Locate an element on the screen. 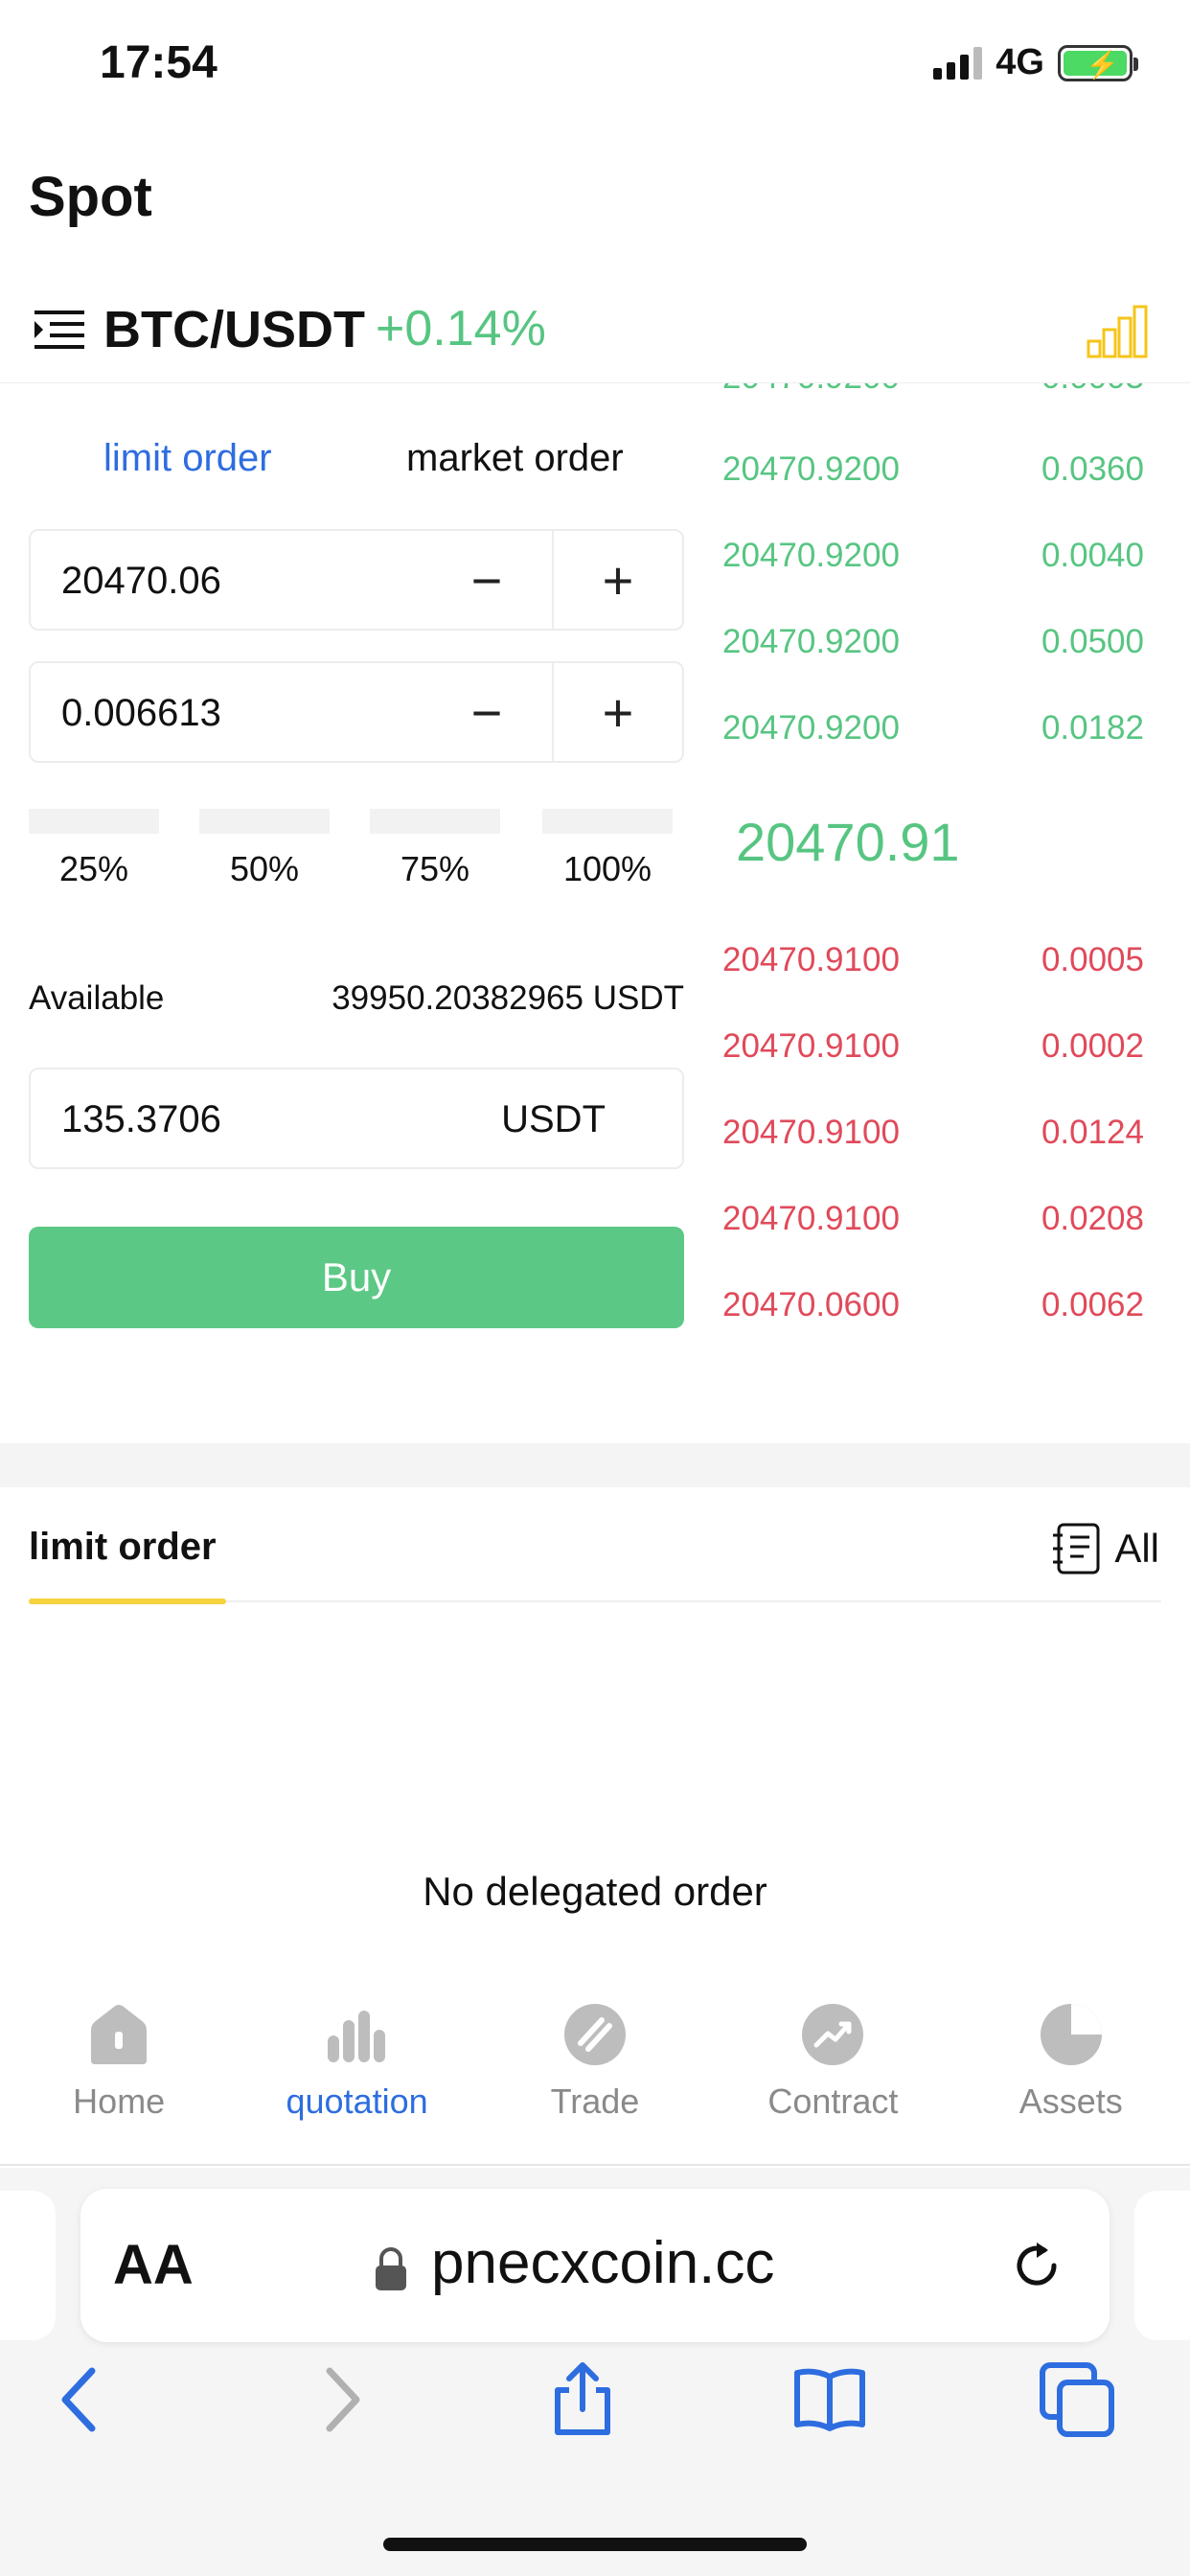 The width and height of the screenshot is (1190, 2576). nav-quotation: quotation is located at coordinates (358, 2078).